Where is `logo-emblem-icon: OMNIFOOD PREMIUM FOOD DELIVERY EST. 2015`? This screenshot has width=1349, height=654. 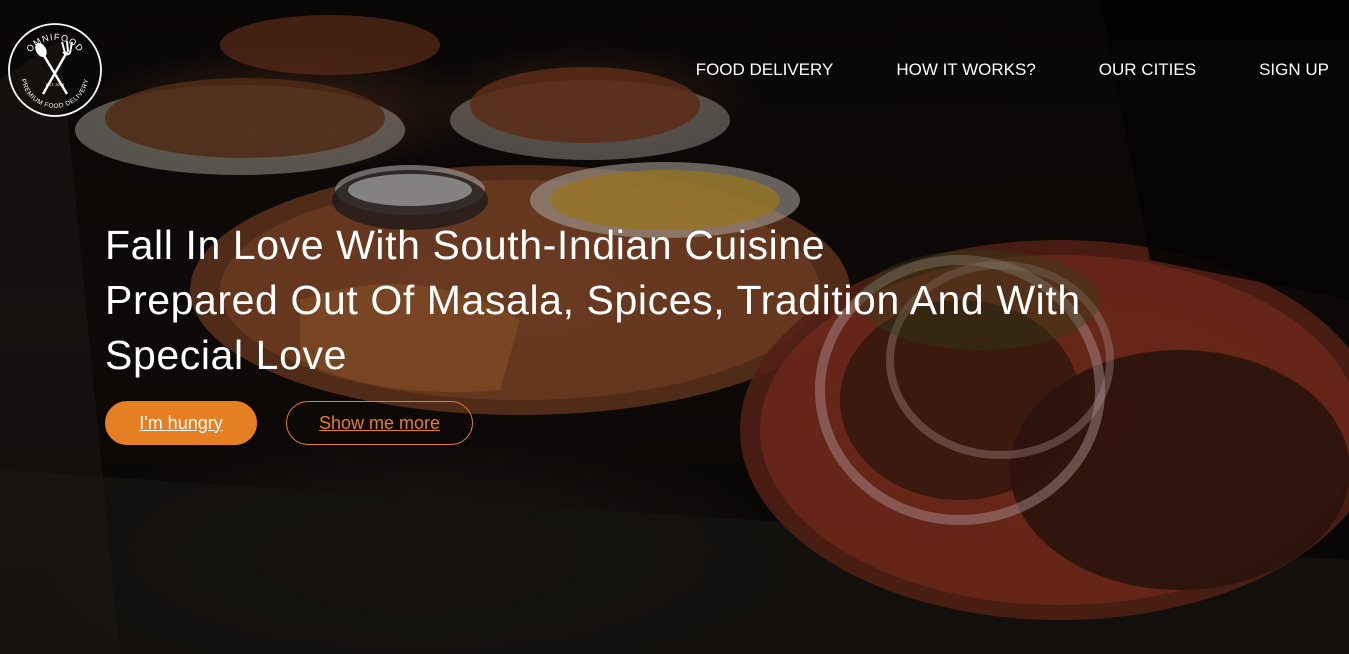
logo-emblem-icon: OMNIFOOD PREMIUM FOOD DELIVERY EST. 2015 is located at coordinates (55, 70).